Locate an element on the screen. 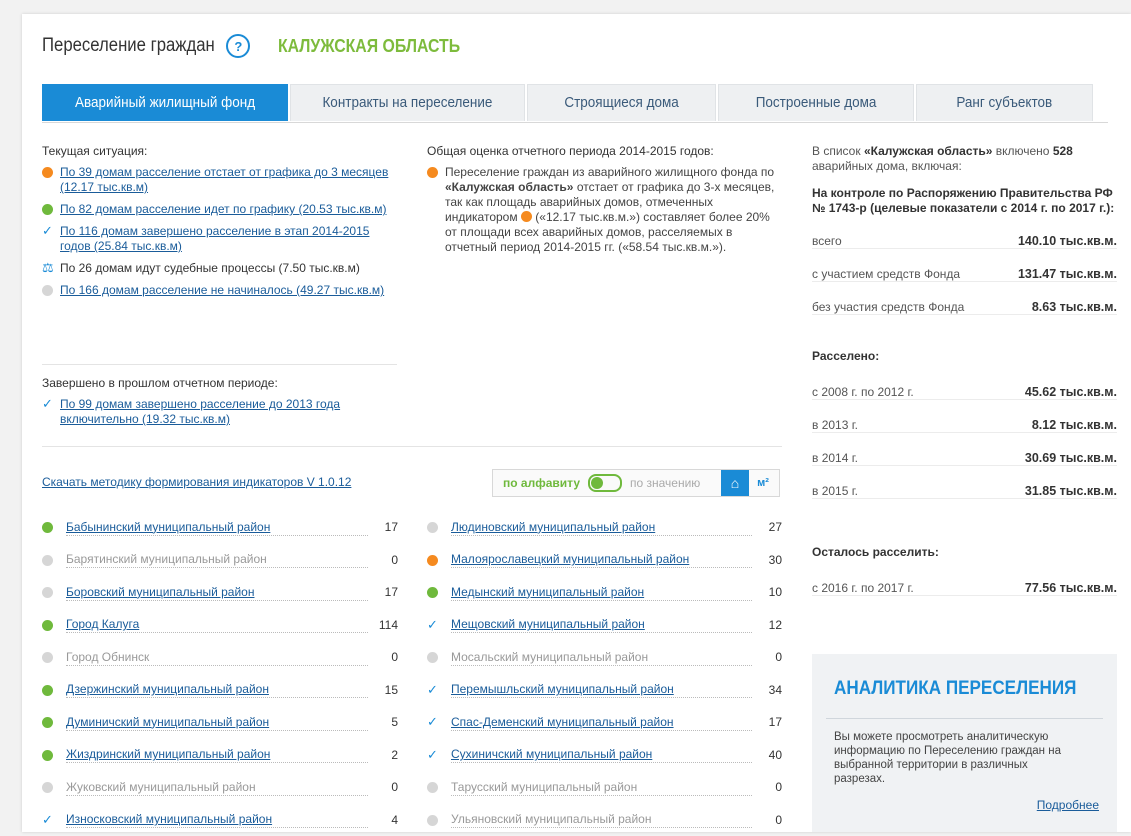 This screenshot has width=1131, height=836. district-row: ✓Сухиничский муниципальный район40 is located at coordinates (604, 755).